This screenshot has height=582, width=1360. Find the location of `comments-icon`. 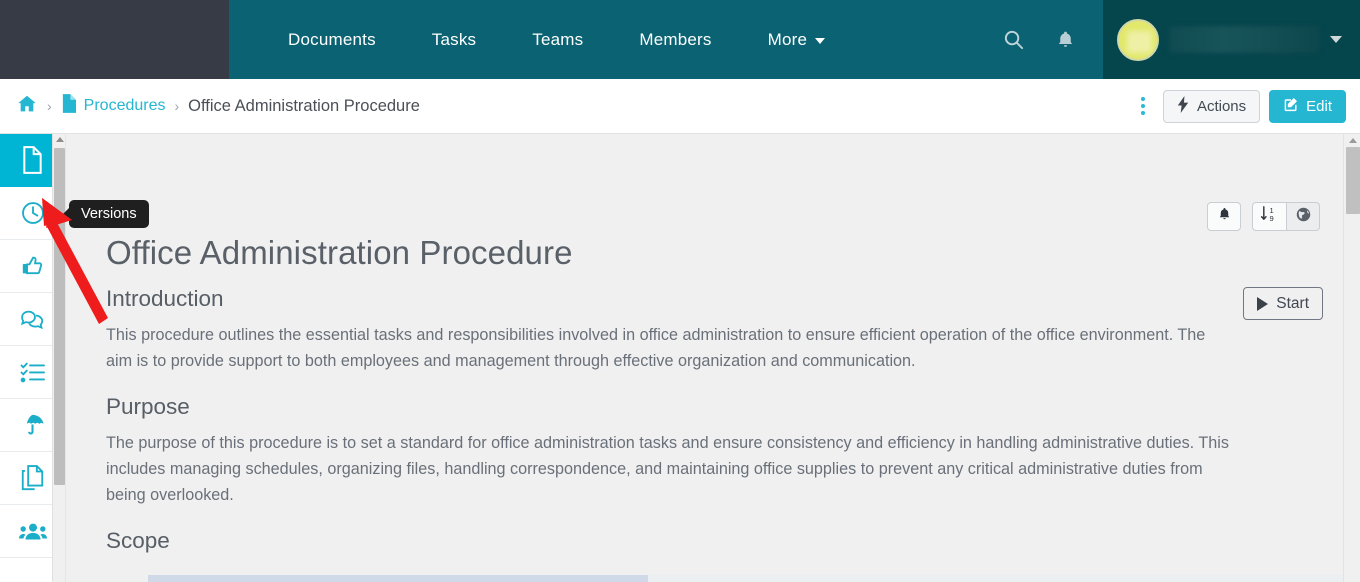

comments-icon is located at coordinates (32, 319).